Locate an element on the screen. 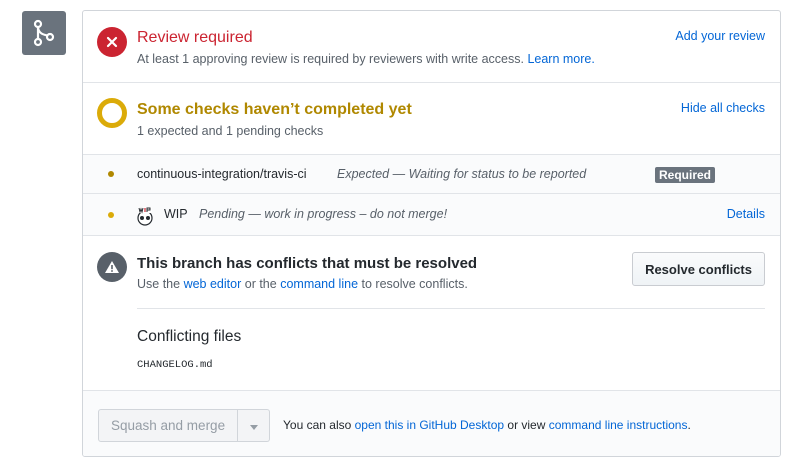 The width and height of the screenshot is (799, 465). x-icon is located at coordinates (112, 42).